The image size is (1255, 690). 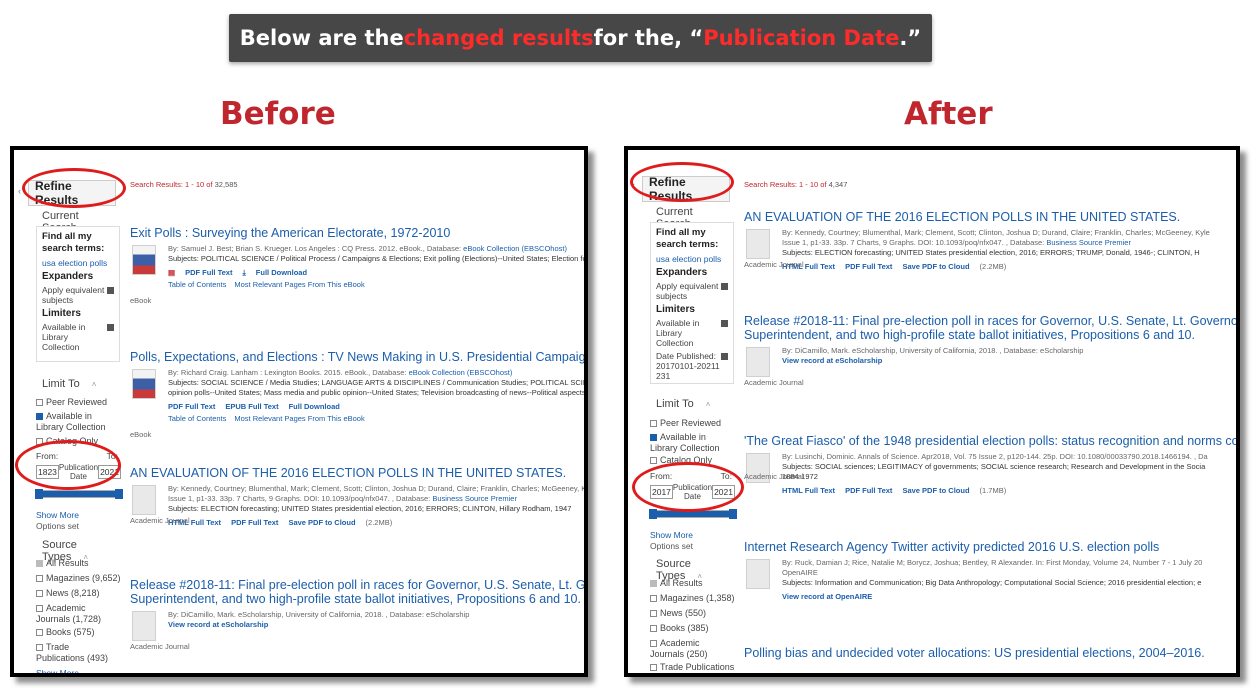 What do you see at coordinates (808, 490) in the screenshot?
I see `html-full-text-link: HTML Full Text` at bounding box center [808, 490].